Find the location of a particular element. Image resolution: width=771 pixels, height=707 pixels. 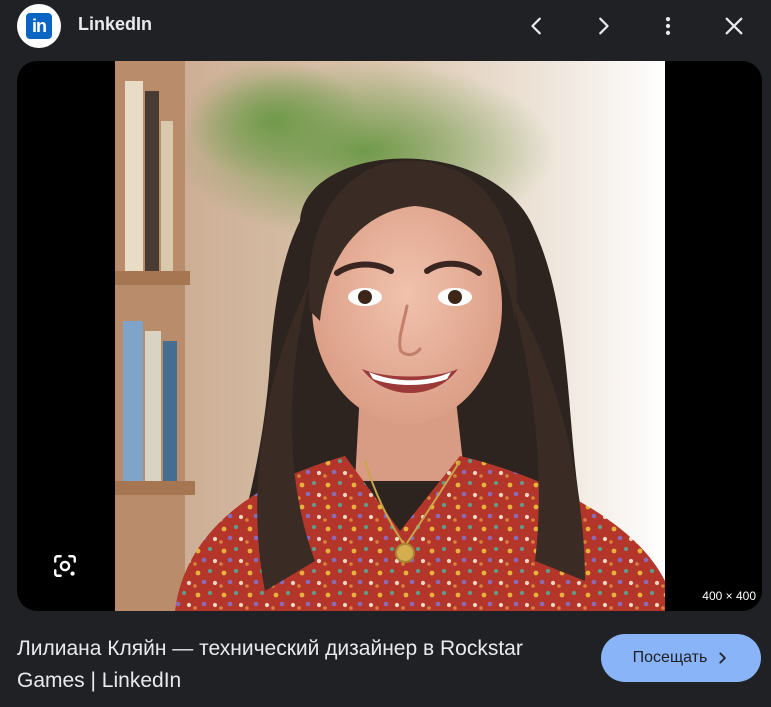

more-vert-icon is located at coordinates (668, 26).